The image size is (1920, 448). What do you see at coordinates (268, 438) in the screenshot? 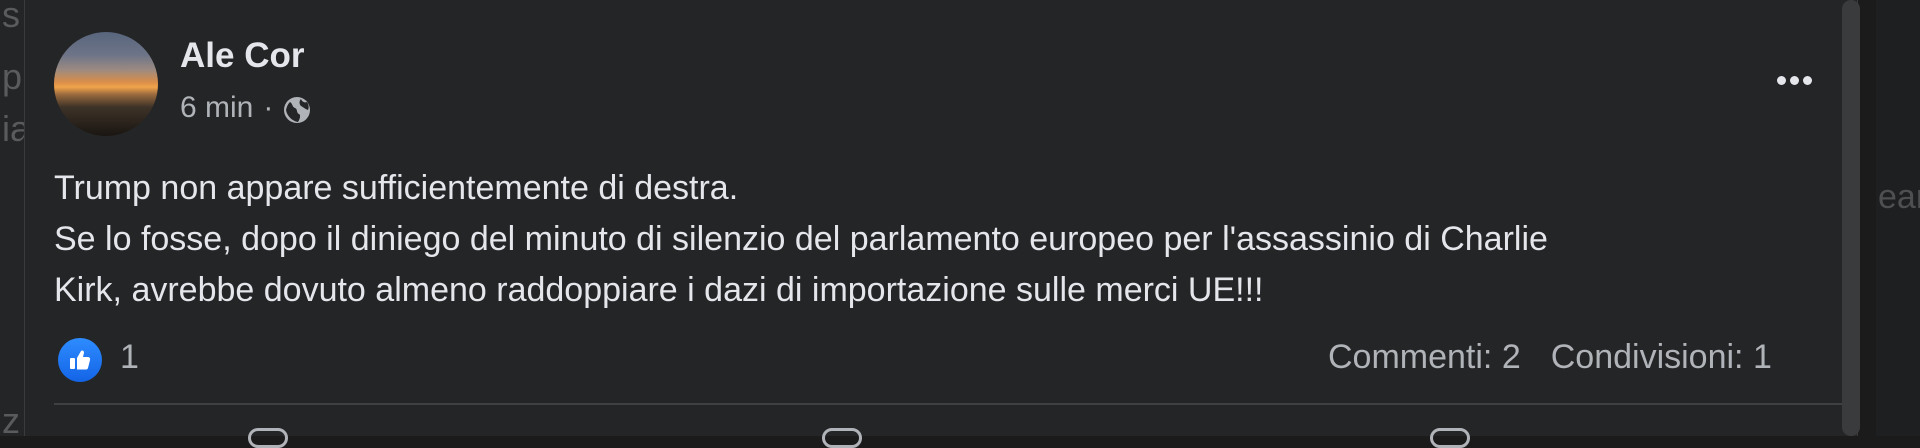
I see `like-button-icon` at bounding box center [268, 438].